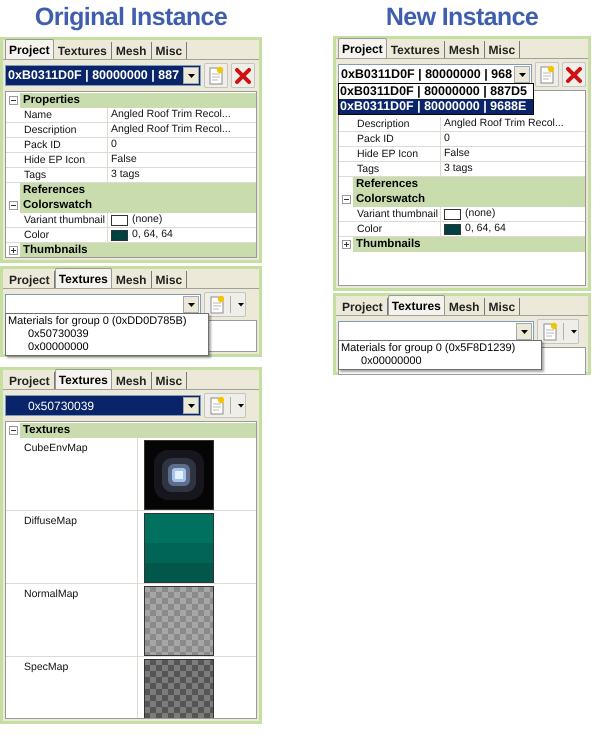  What do you see at coordinates (131, 18) in the screenshot?
I see `section-heading: Original Instance` at bounding box center [131, 18].